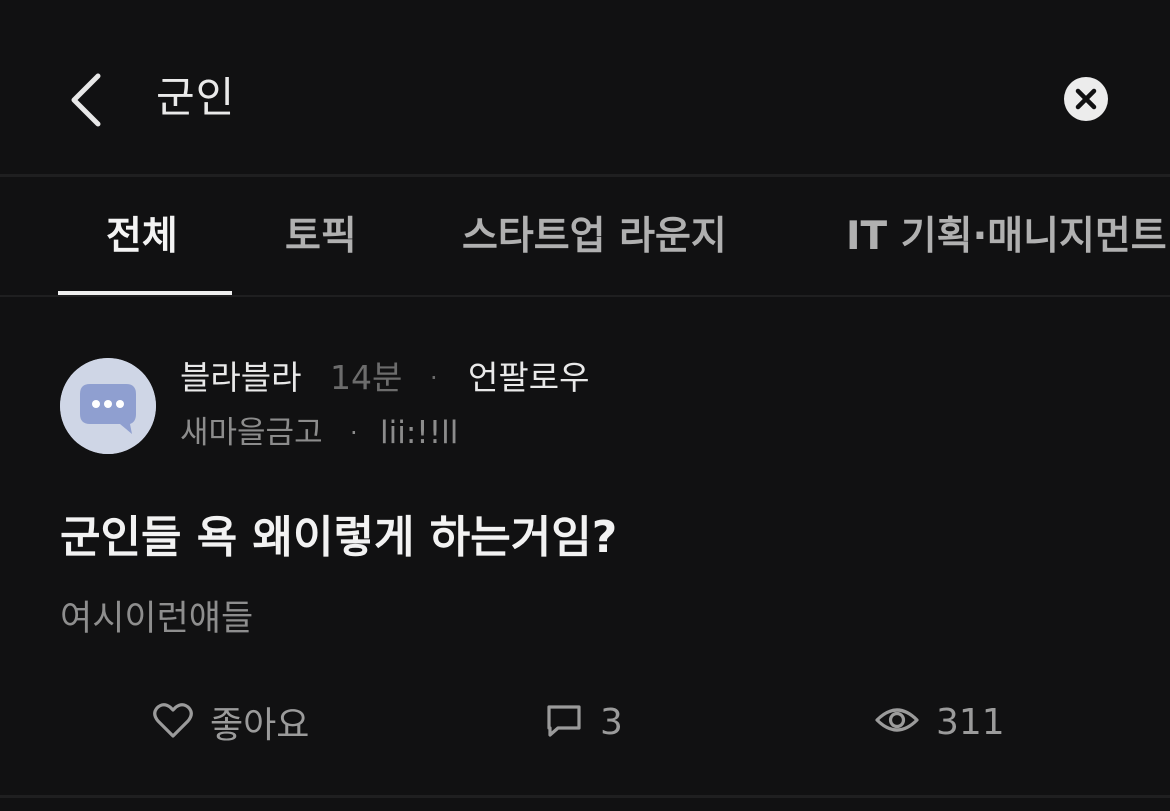  I want to click on author-company: 새마을금고, so click(251, 433).